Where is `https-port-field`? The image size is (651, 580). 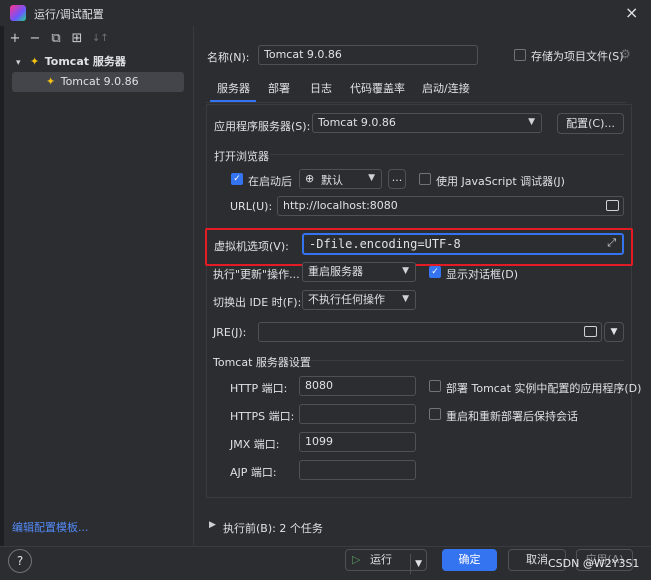 https-port-field is located at coordinates (357, 414).